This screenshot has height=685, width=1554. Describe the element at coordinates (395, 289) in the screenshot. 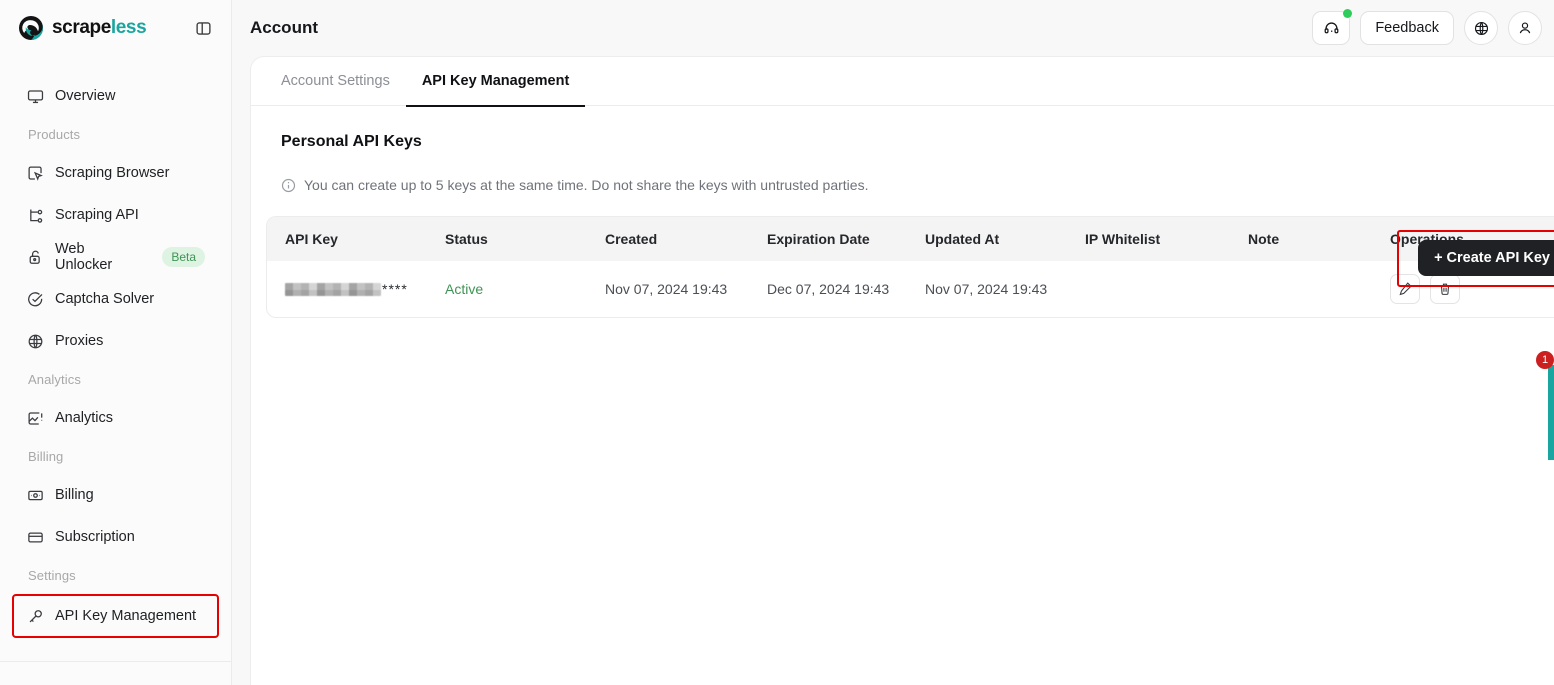

I see `api-key-suffix: ****` at that location.